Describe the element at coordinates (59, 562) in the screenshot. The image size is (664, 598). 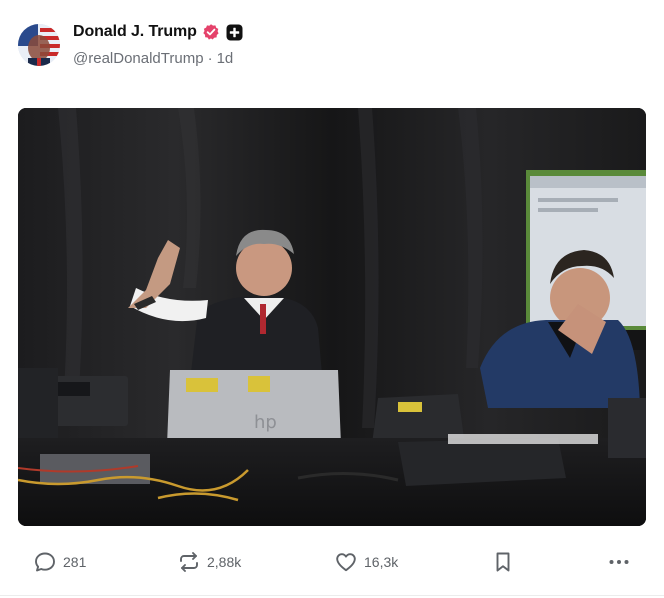
I see `reply-button: 281` at that location.